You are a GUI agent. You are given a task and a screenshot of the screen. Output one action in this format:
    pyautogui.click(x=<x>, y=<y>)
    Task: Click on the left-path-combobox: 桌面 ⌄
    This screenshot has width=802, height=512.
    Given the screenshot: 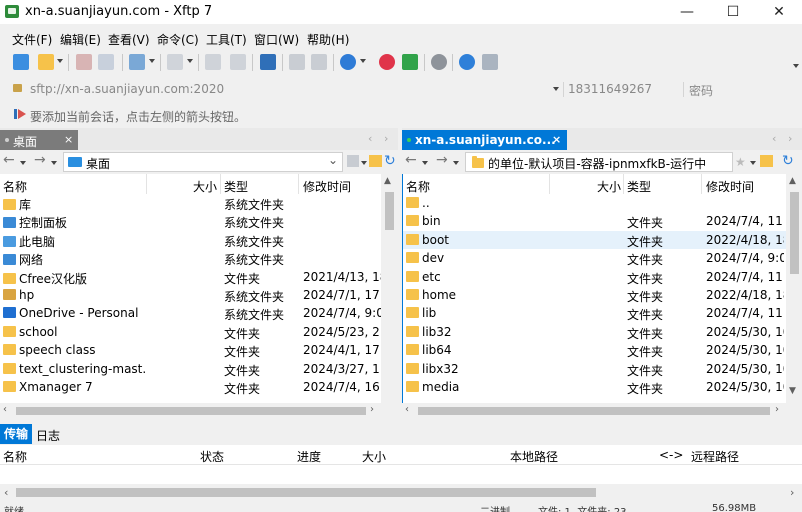 What is the action you would take?
    pyautogui.click(x=203, y=162)
    